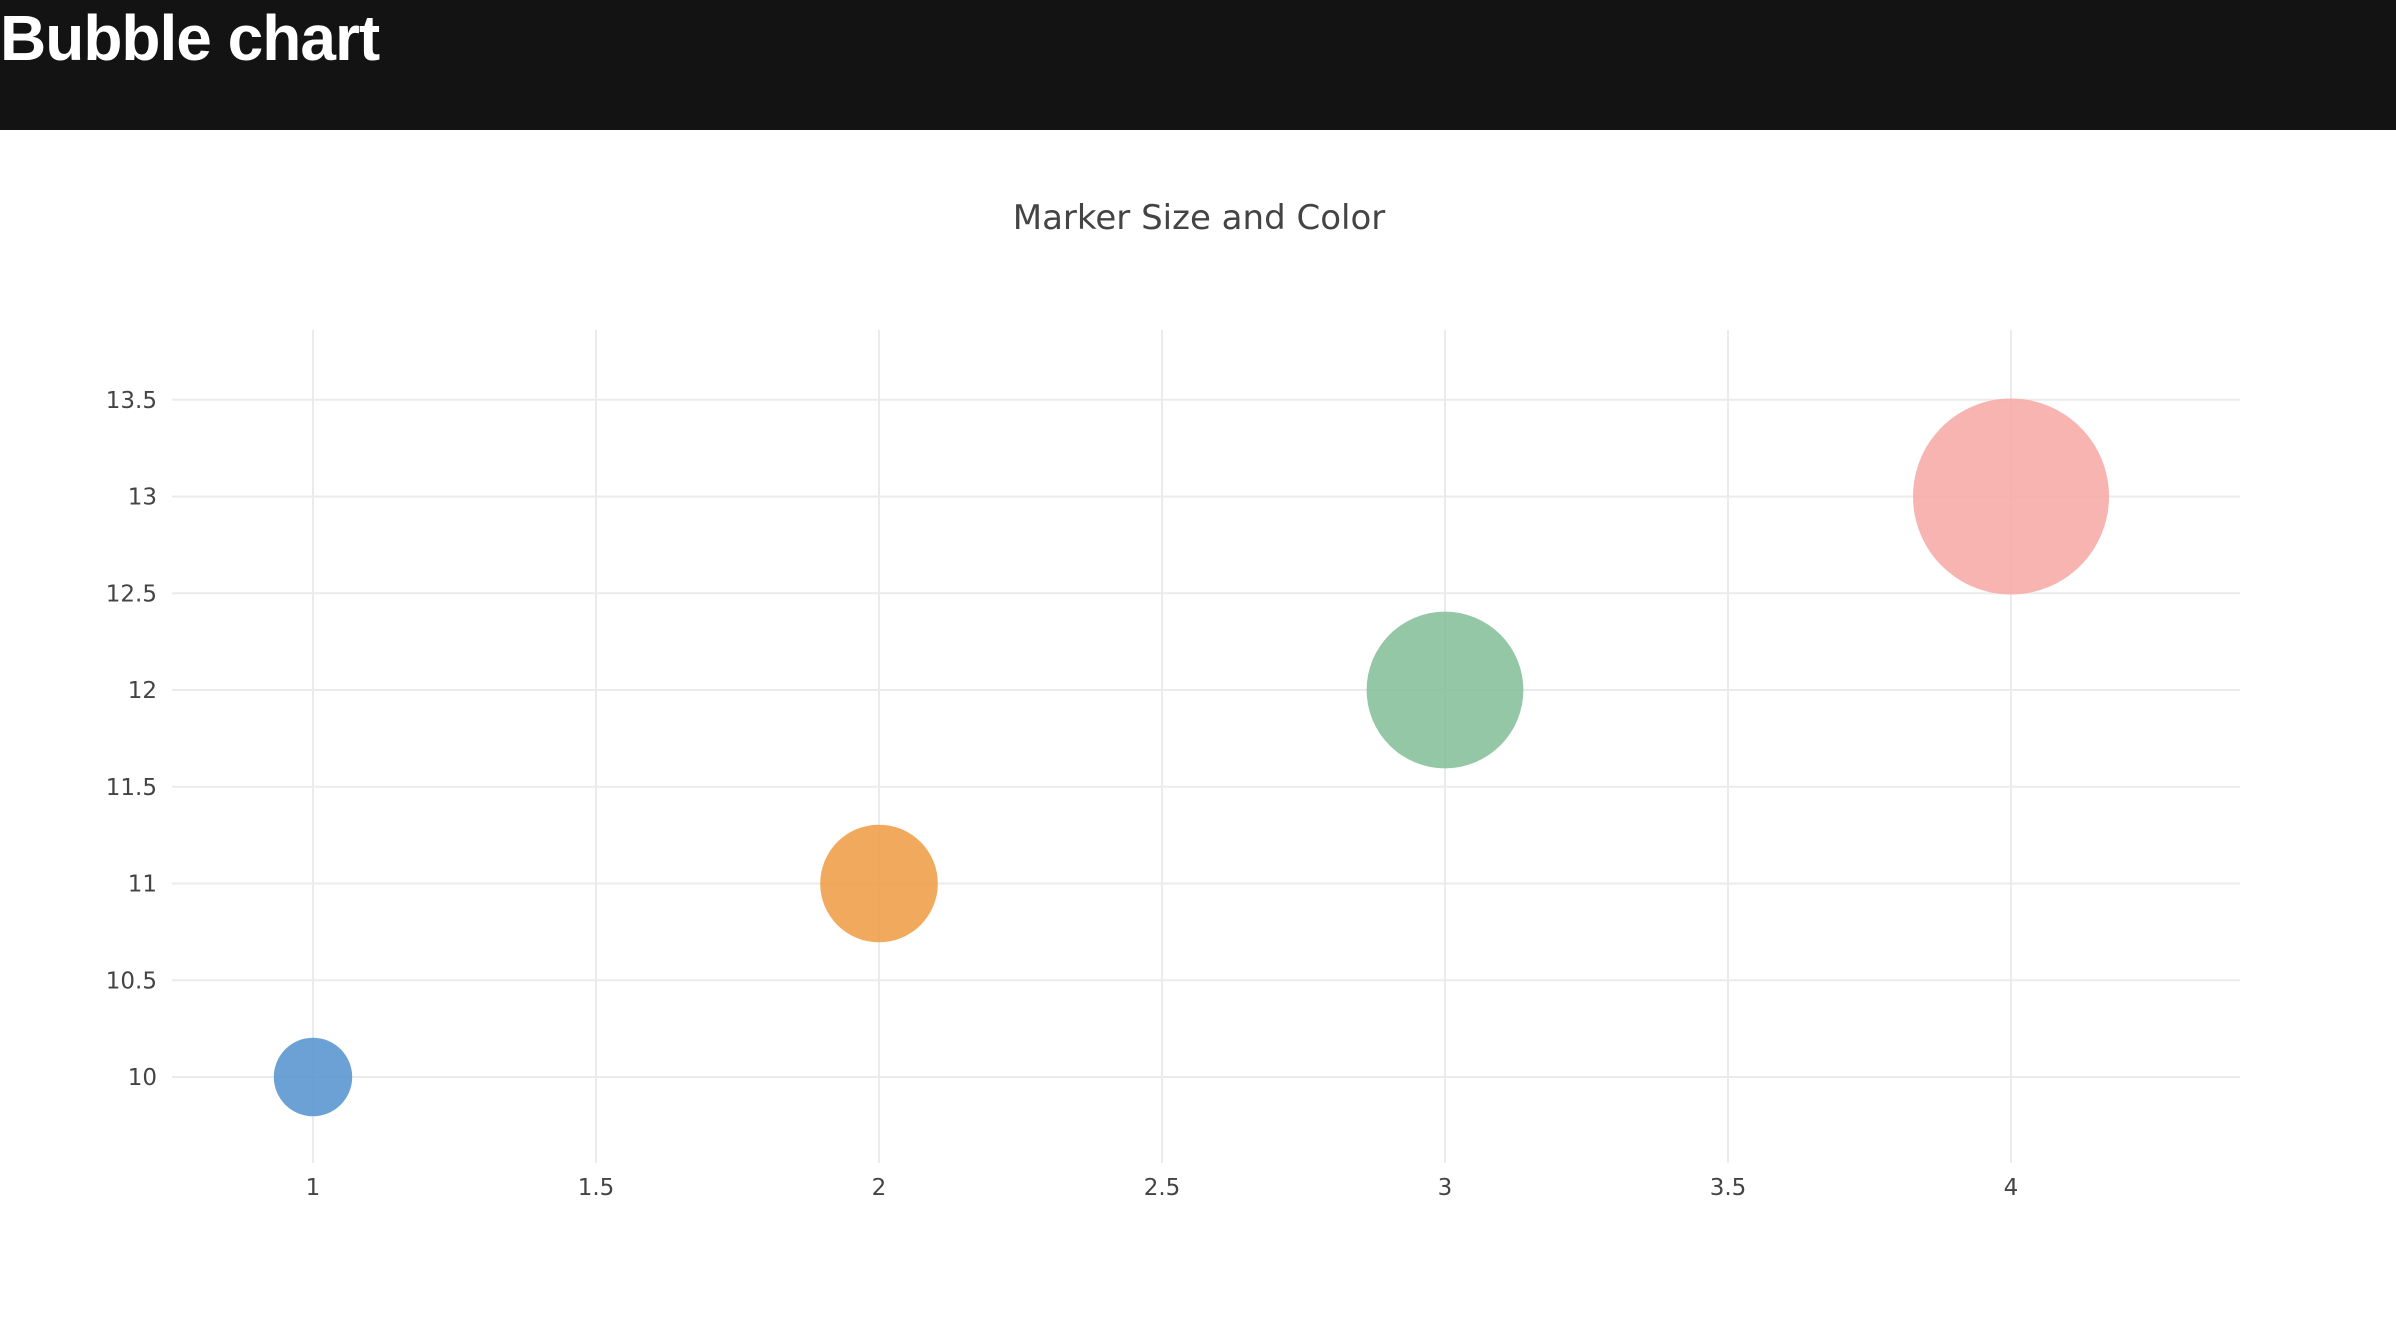 Image resolution: width=2396 pixels, height=1324 pixels. I want to click on chart-title: Marker Size and Color, so click(1199, 218).